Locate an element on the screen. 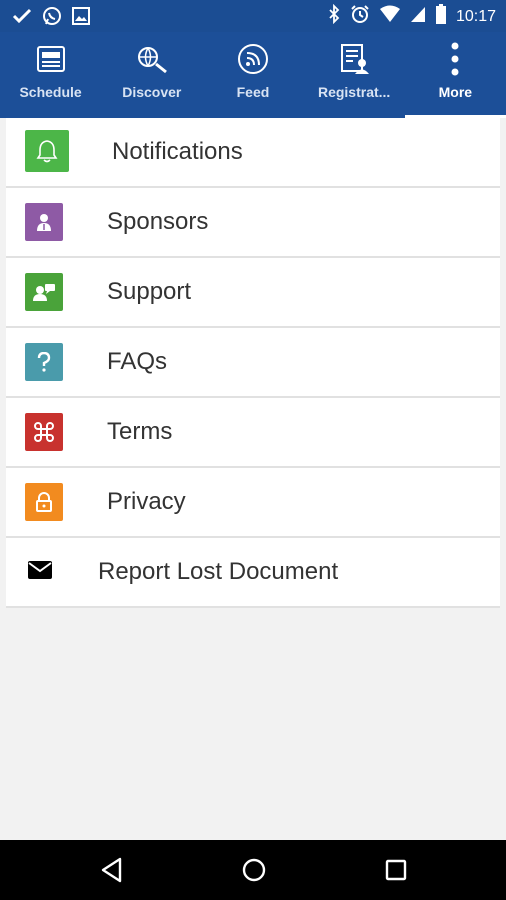 The height and width of the screenshot is (900, 506). tab-discover: Discover is located at coordinates (151, 75).